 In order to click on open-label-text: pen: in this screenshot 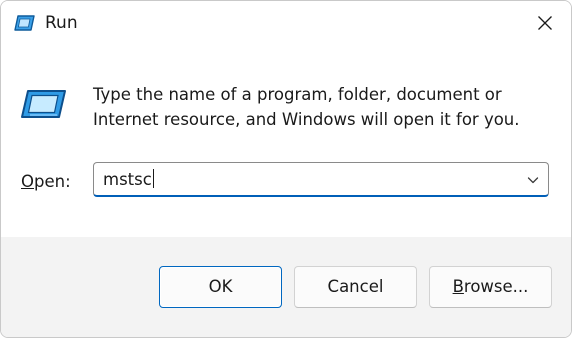, I will do `click(52, 181)`.